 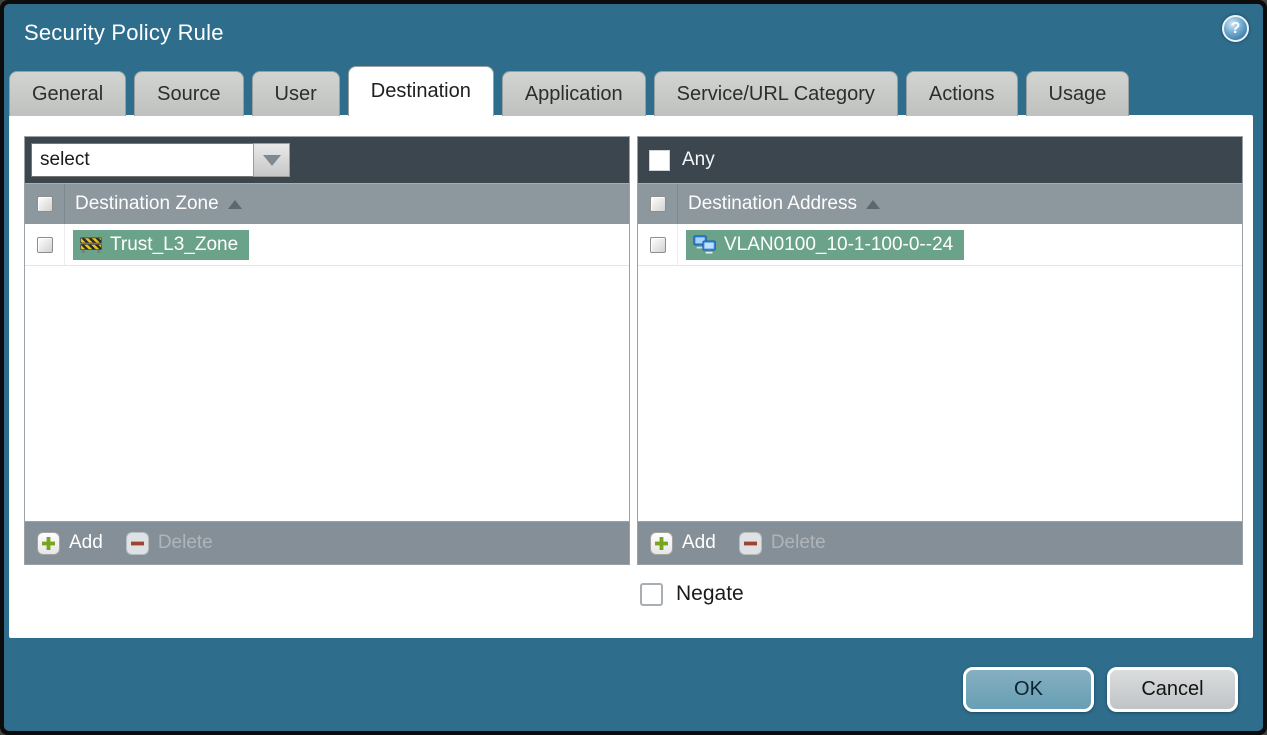 I want to click on address-row-checkbox, so click(x=657, y=244).